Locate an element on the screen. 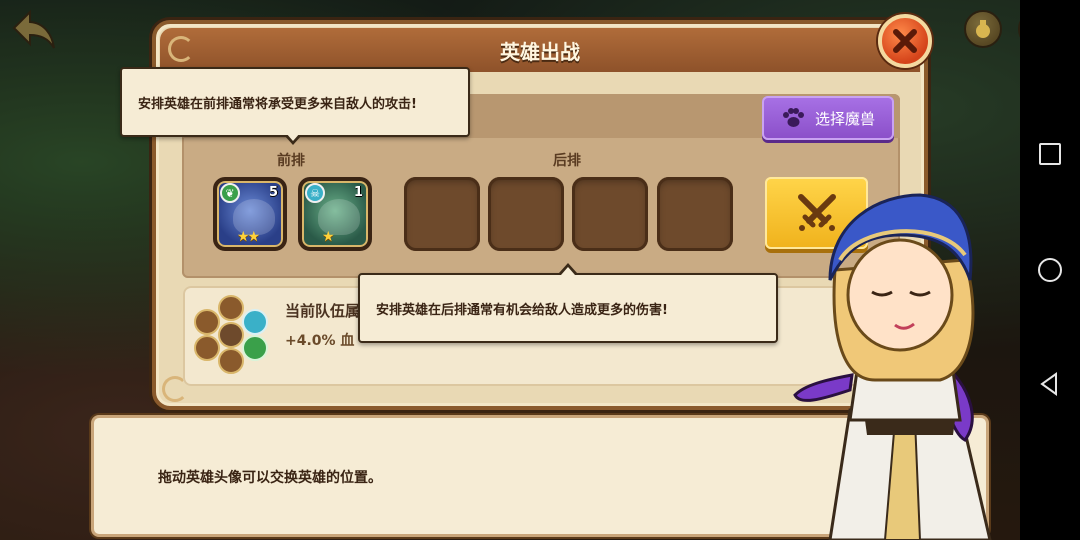 The height and width of the screenshot is (540, 1080). team-bonus: +4.0% 血 is located at coordinates (320, 341).